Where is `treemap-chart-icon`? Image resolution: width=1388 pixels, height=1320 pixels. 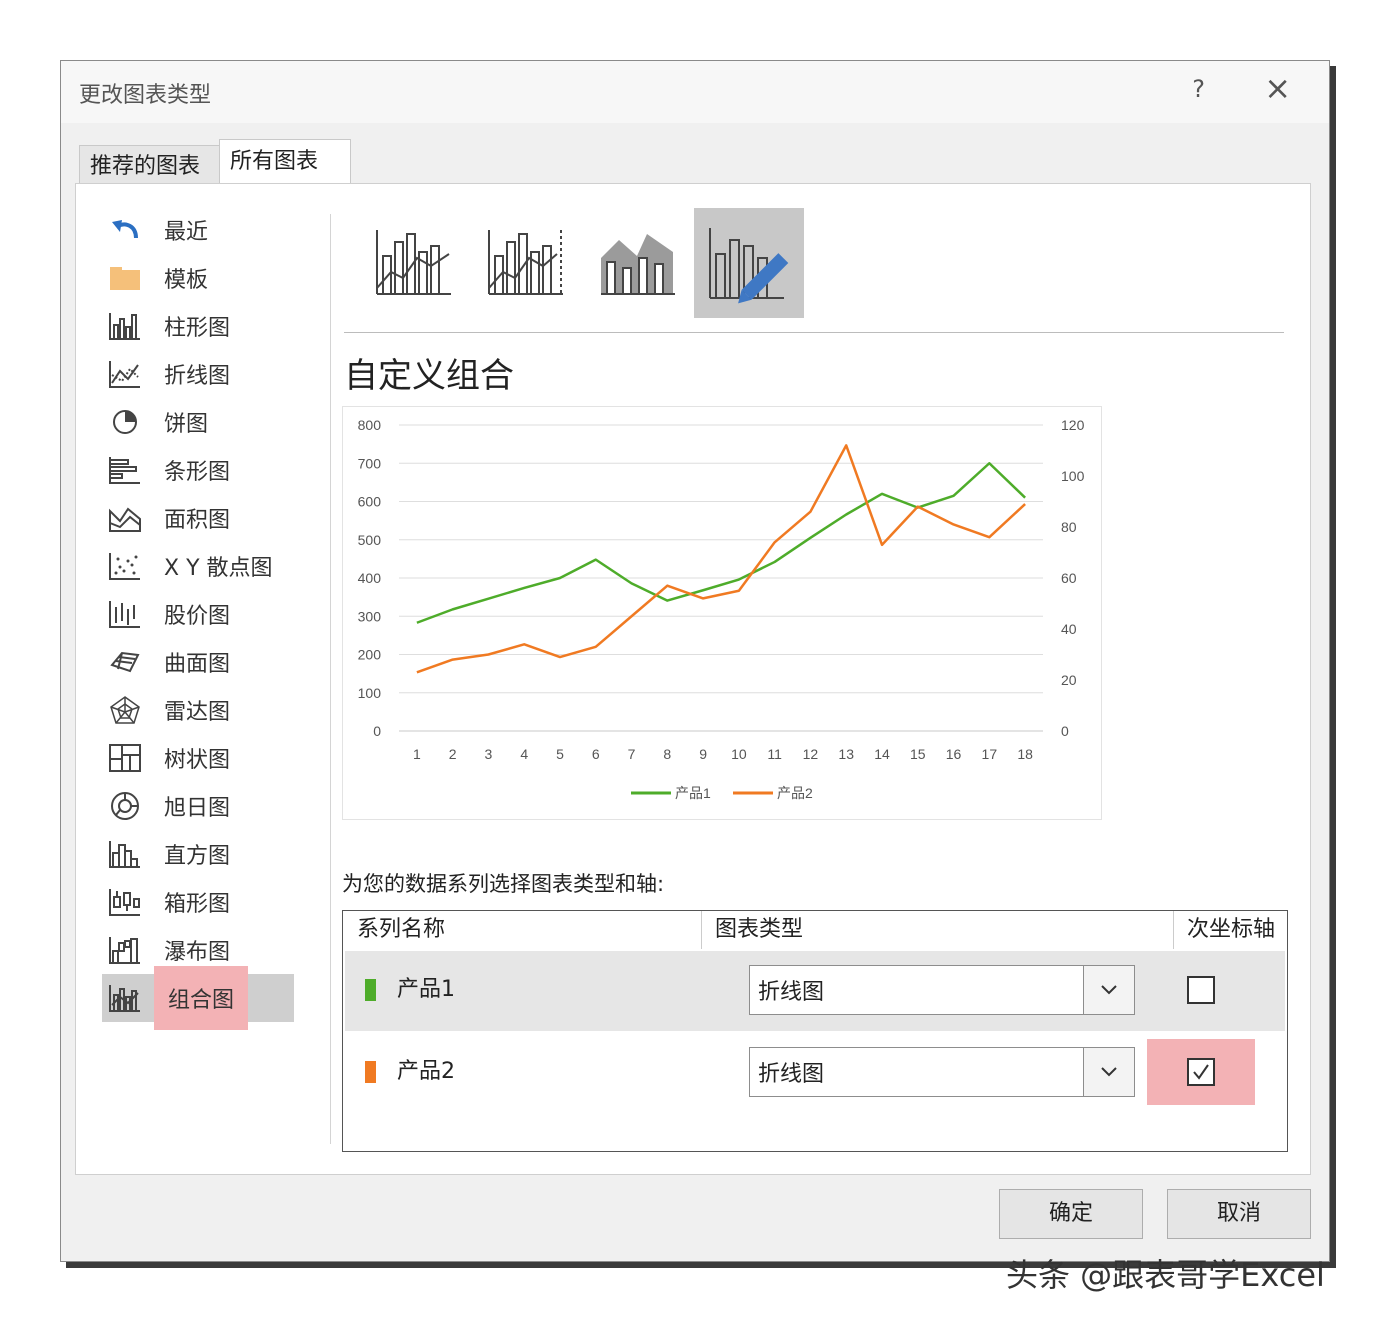
treemap-chart-icon is located at coordinates (125, 758).